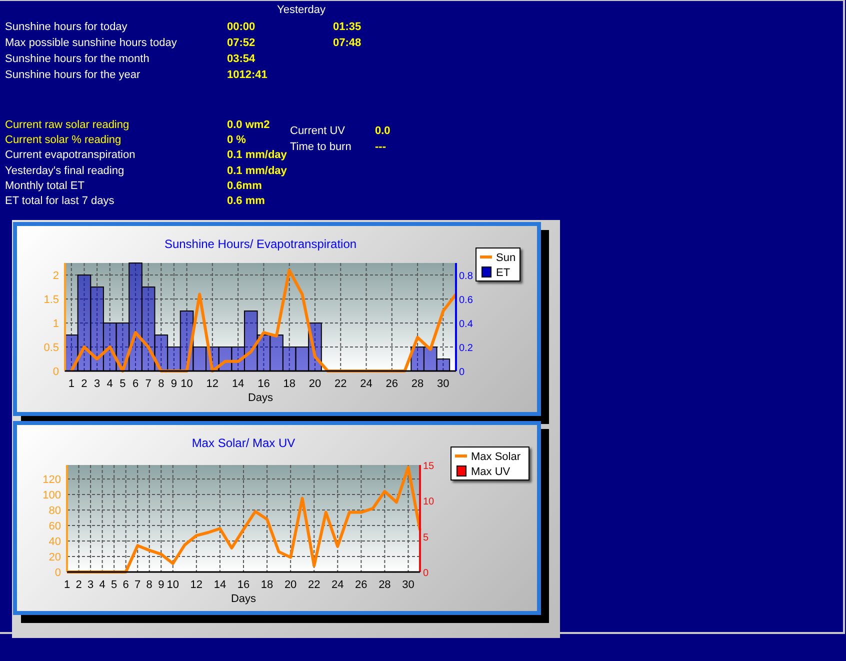 Image resolution: width=846 pixels, height=661 pixels. Describe the element at coordinates (54, 558) in the screenshot. I see `y-tick-label: 20` at that location.